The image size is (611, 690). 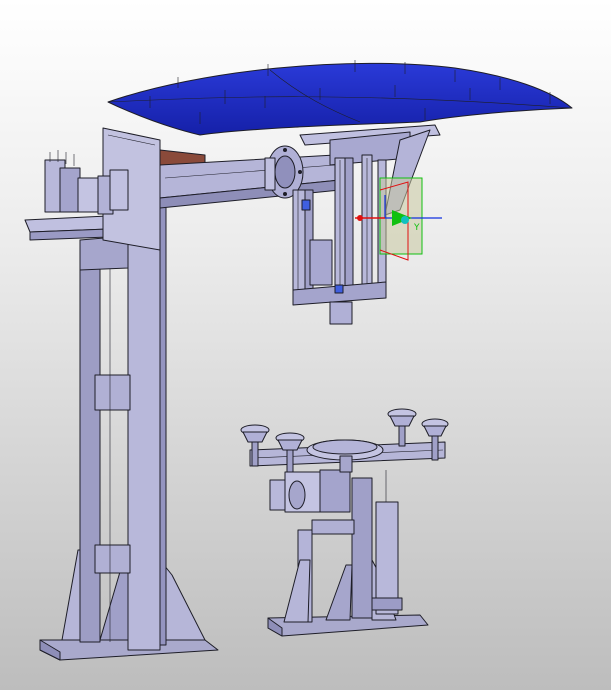 I want to click on test-stand, so click(x=347, y=538).